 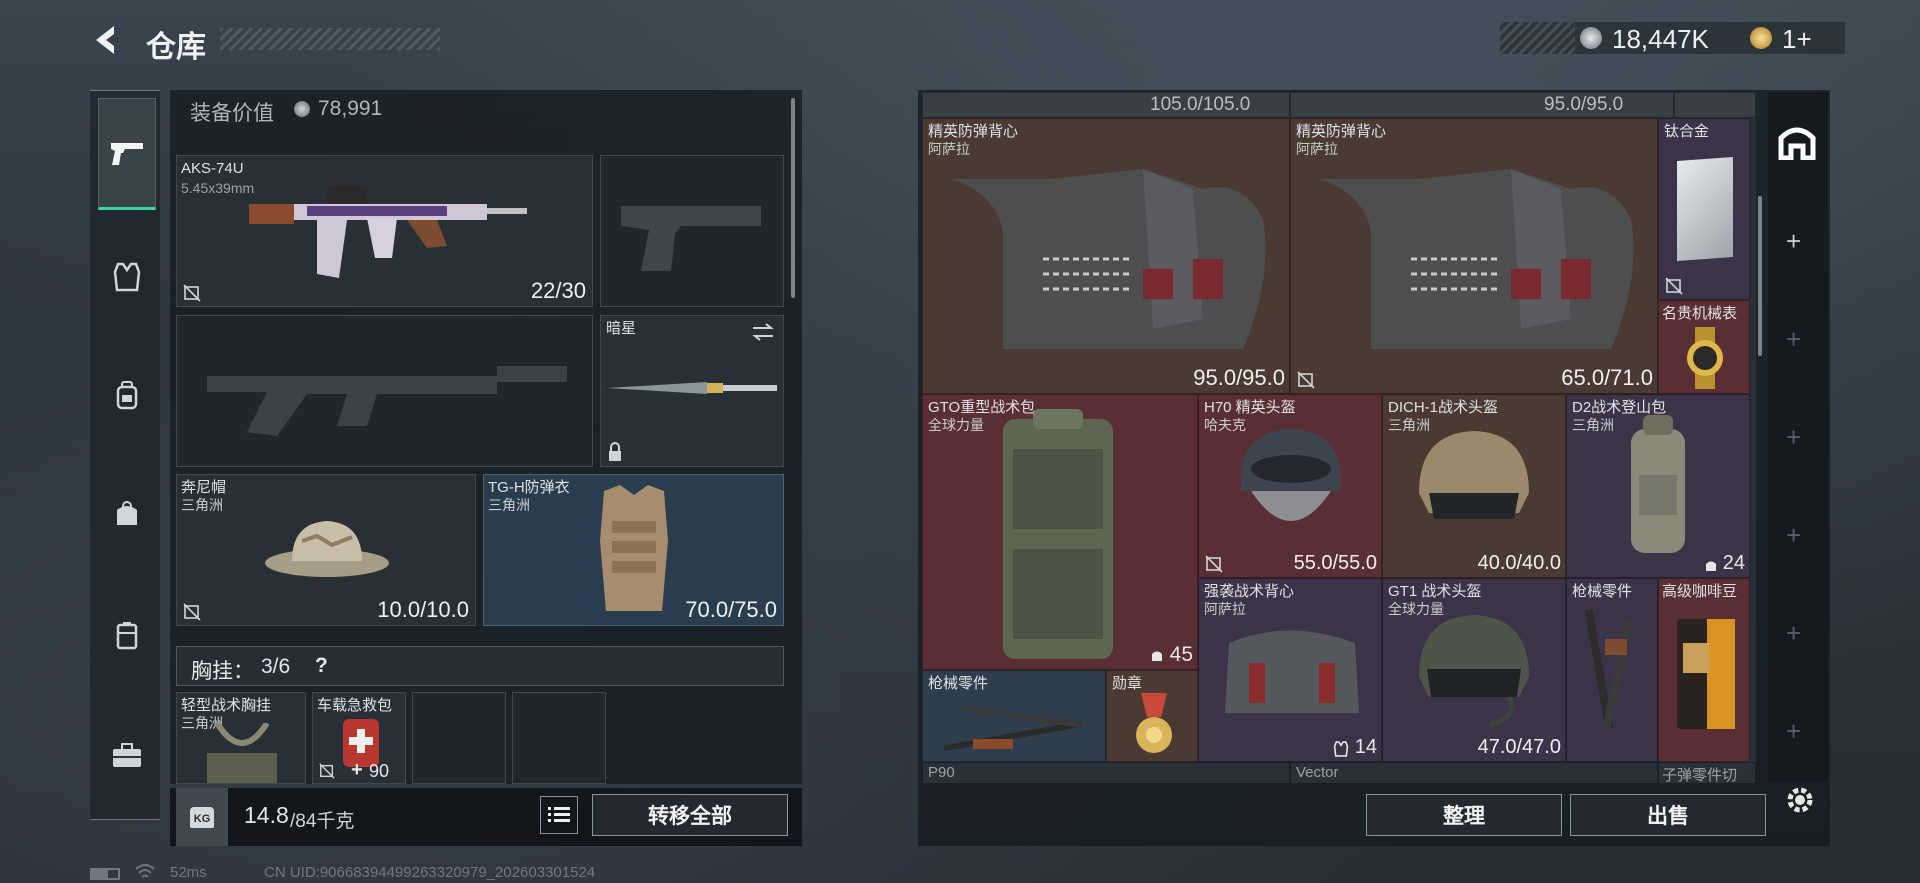 I want to click on chest-rig-header: 胸挂： 3/6 ?, so click(x=480, y=666).